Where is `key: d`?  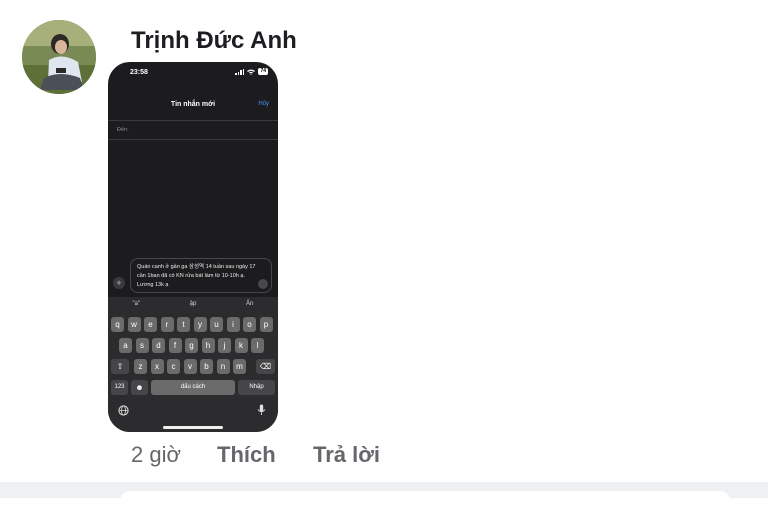 key: d is located at coordinates (158, 345).